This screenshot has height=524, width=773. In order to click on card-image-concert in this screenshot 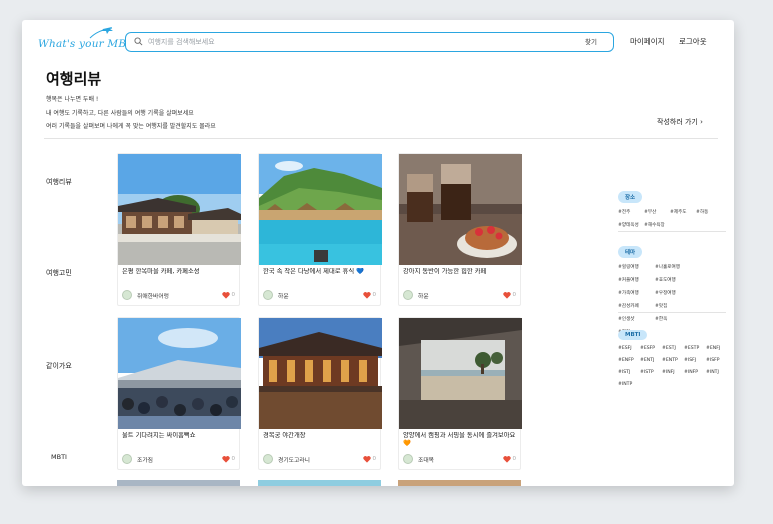, I will do `click(179, 373)`.